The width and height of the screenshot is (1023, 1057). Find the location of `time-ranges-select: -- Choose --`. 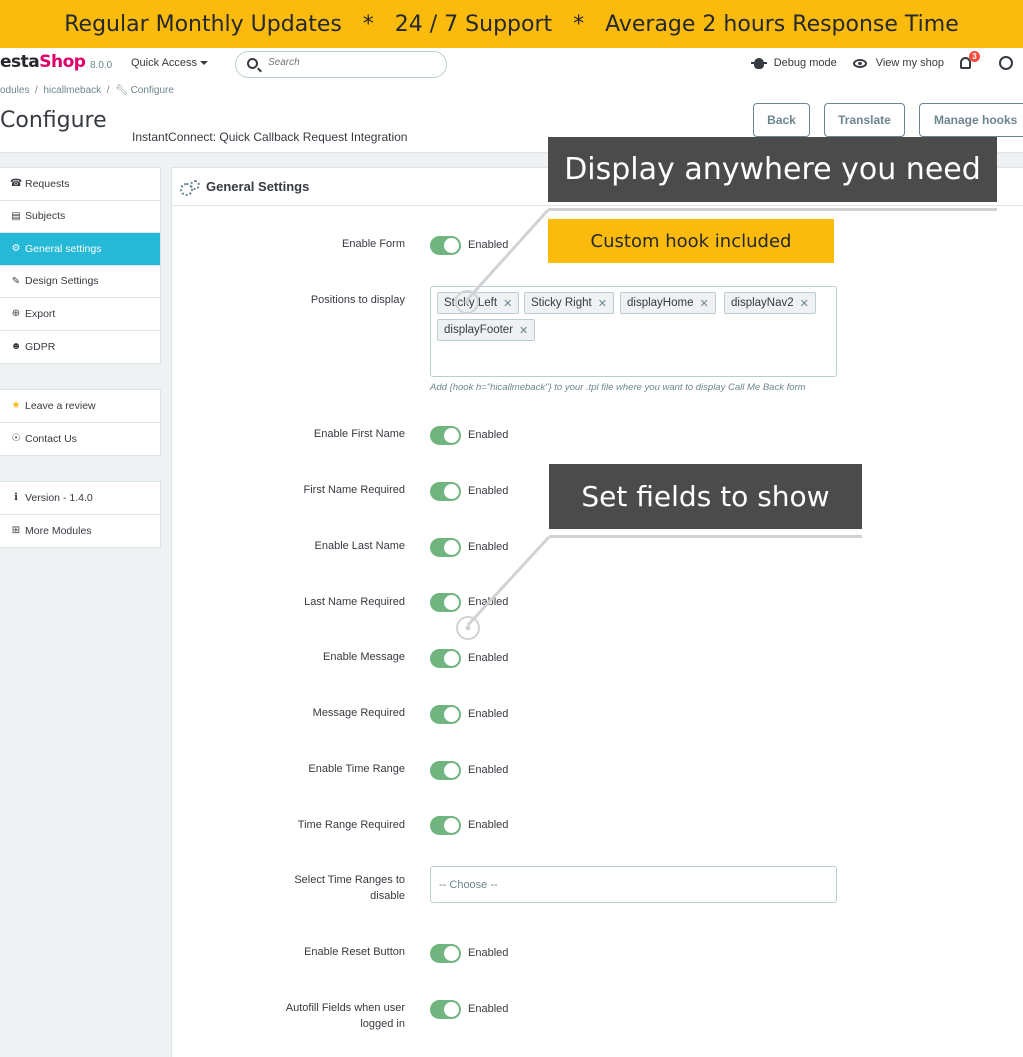

time-ranges-select: -- Choose -- is located at coordinates (633, 884).